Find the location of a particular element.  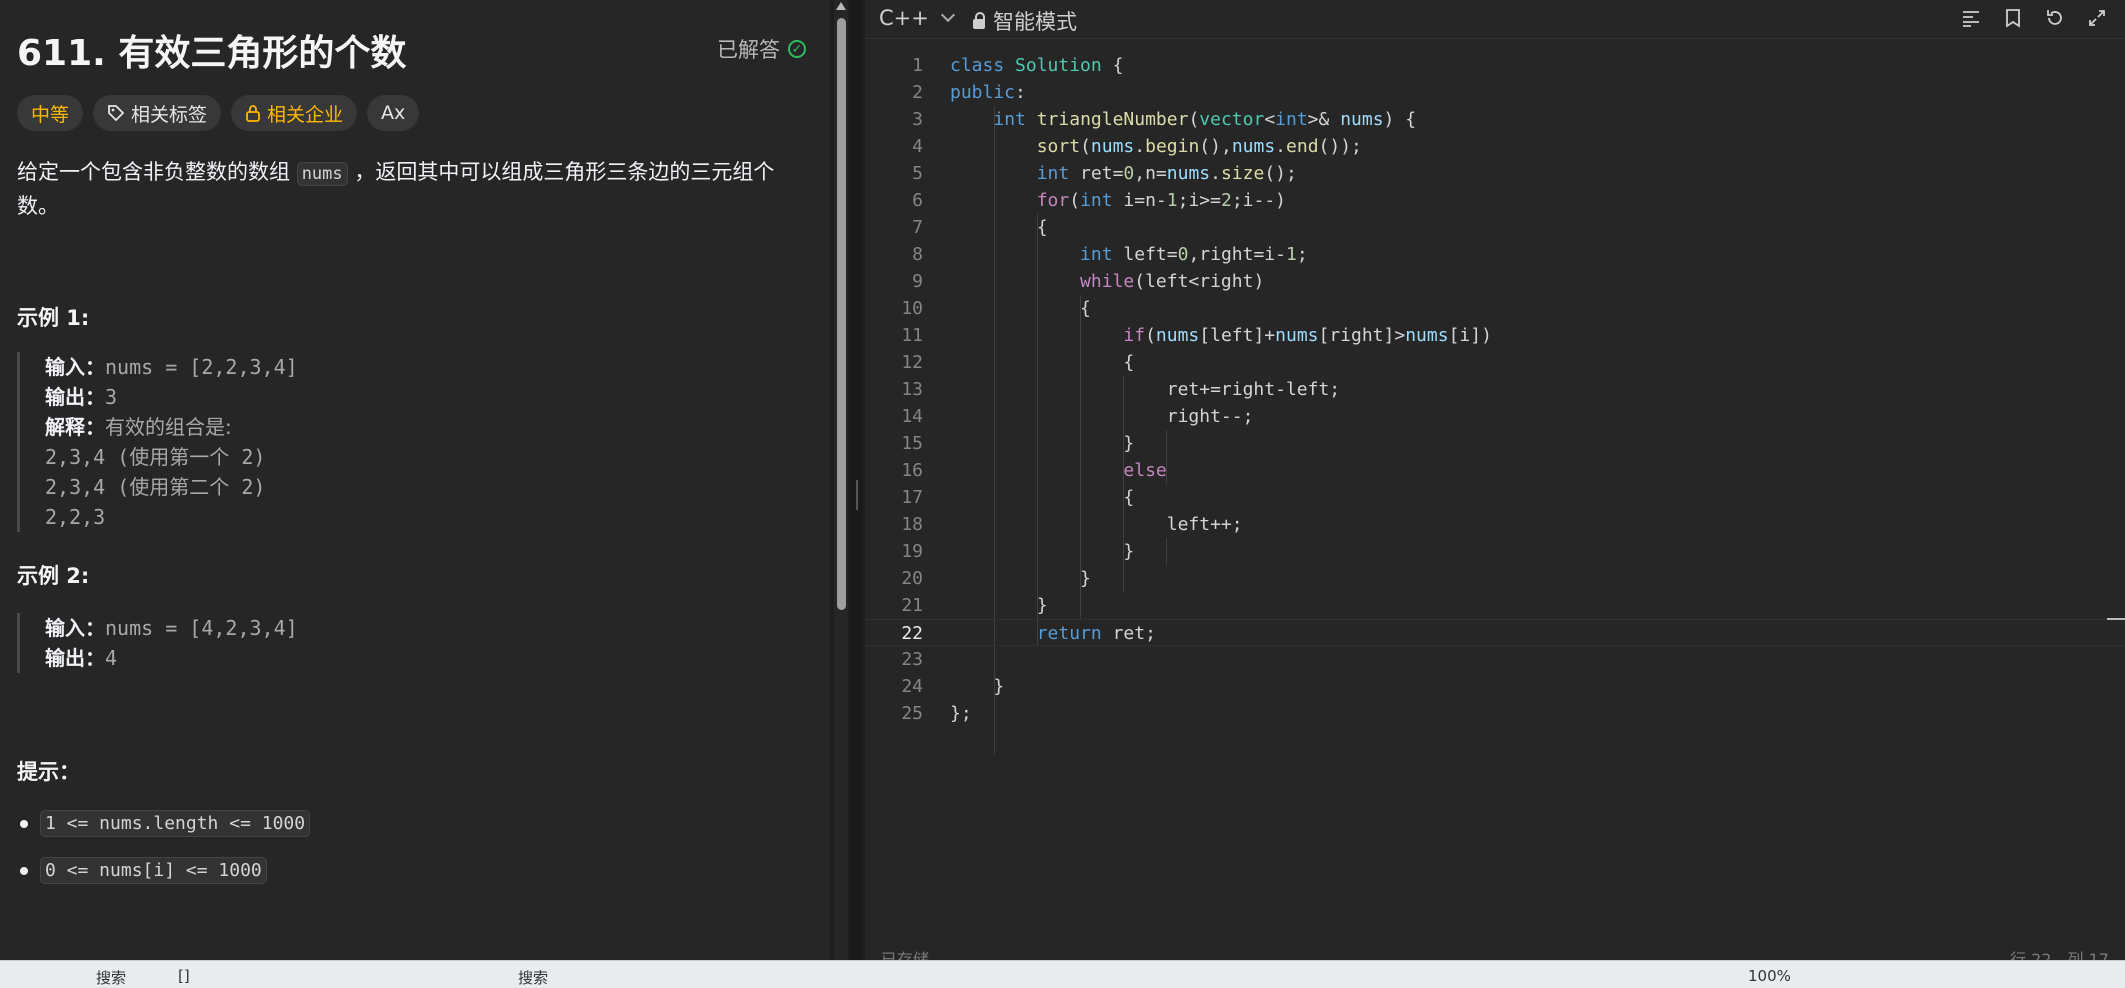

code-line: 7 { is located at coordinates (1495, 227).